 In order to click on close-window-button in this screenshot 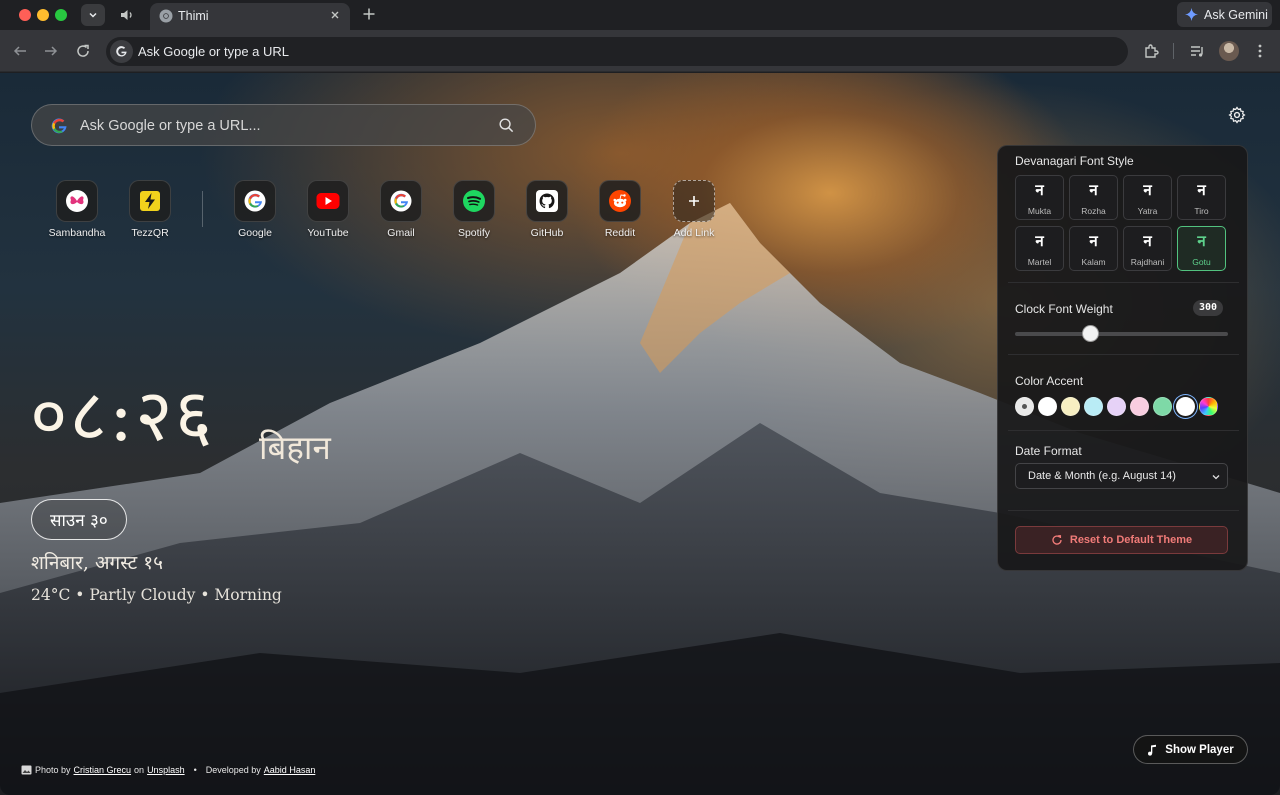, I will do `click(25, 15)`.